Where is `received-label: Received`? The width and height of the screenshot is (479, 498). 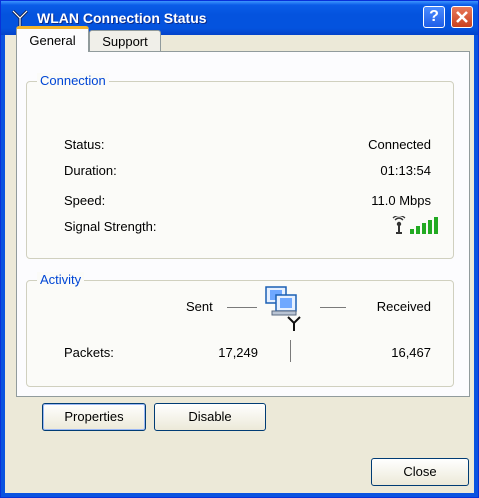 received-label: Received is located at coordinates (403, 306).